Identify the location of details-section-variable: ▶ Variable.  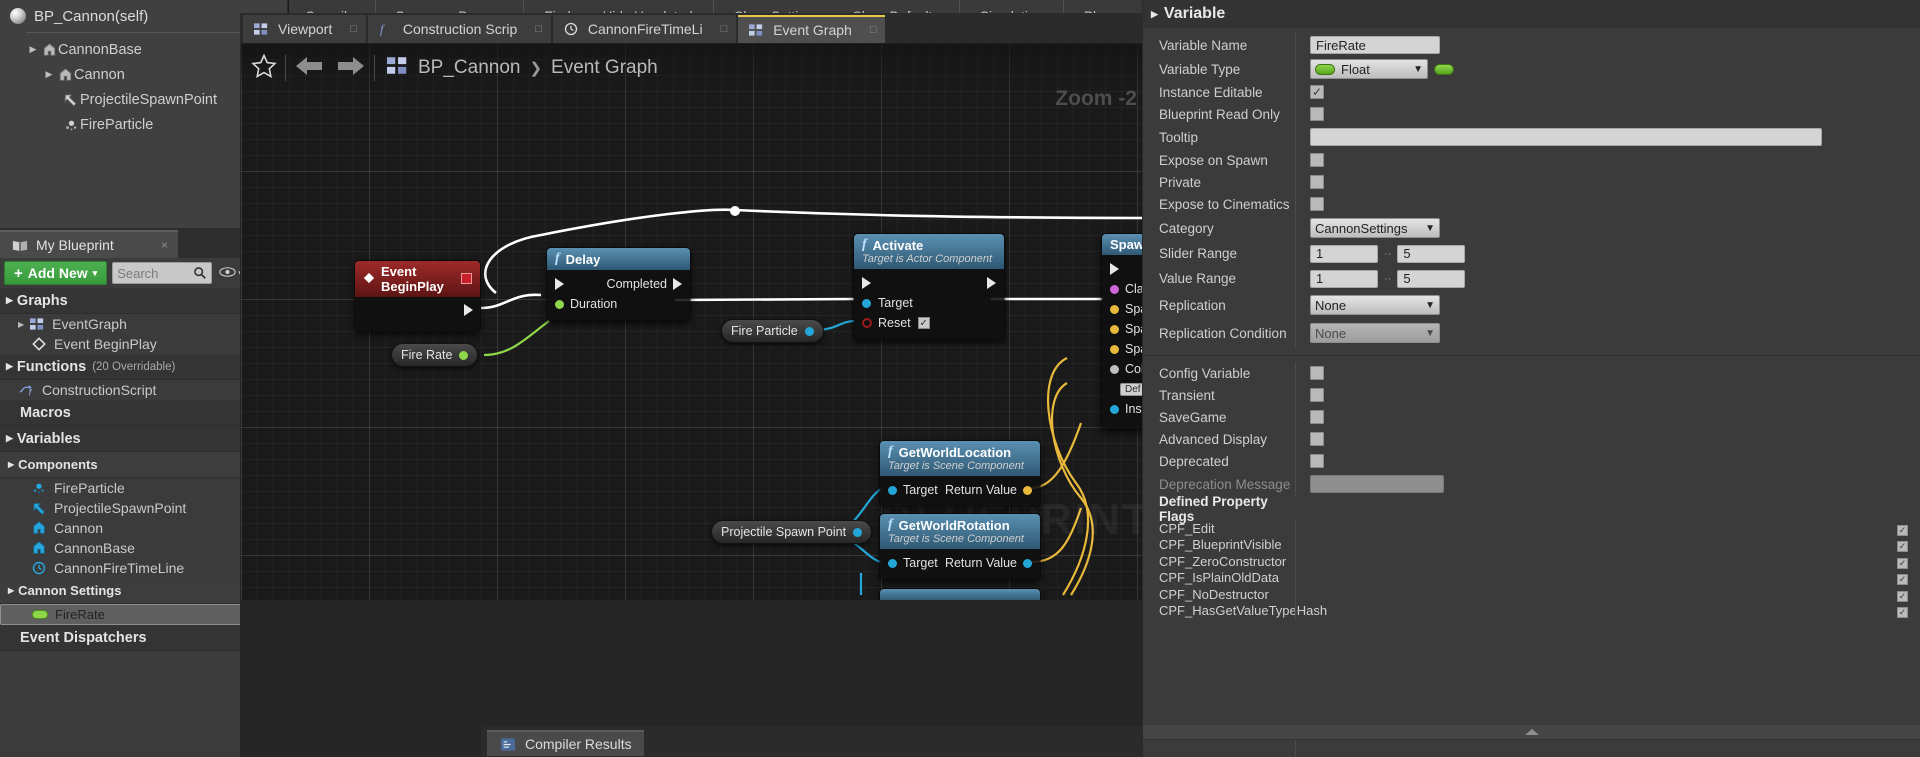
(1531, 14).